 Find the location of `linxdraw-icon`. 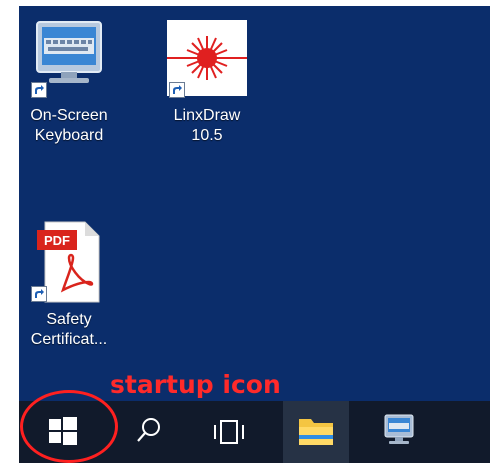

linxdraw-icon is located at coordinates (207, 57).